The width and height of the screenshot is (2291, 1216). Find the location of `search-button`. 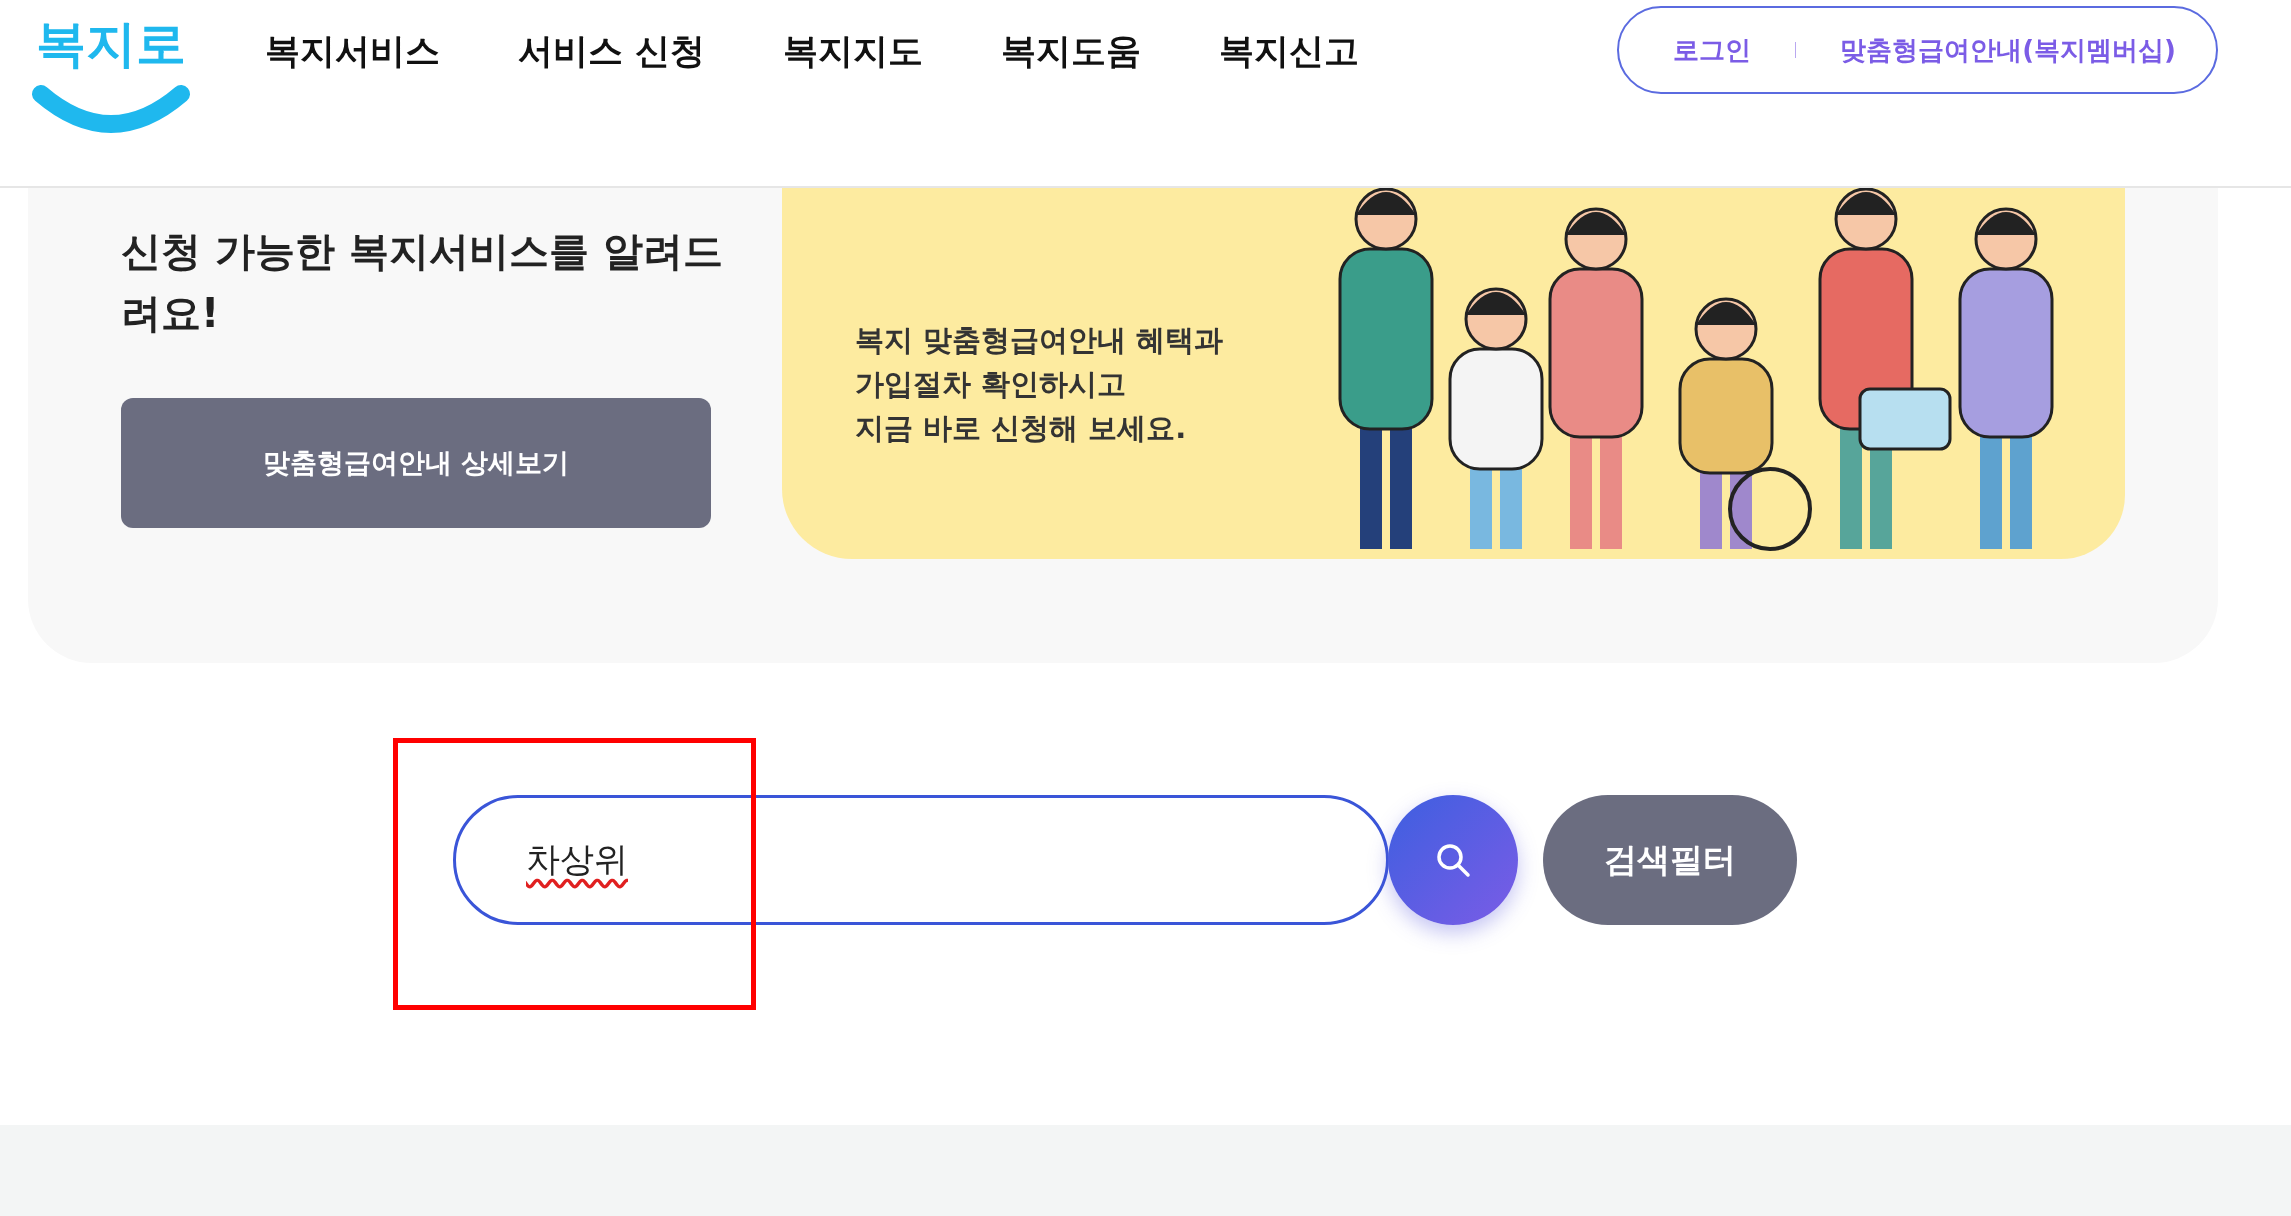

search-button is located at coordinates (1453, 860).